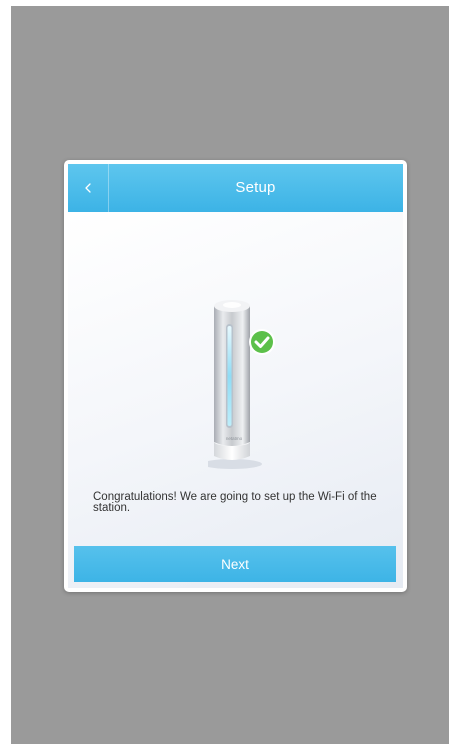 This screenshot has width=449, height=744. What do you see at coordinates (262, 342) in the screenshot?
I see `check-circle-icon` at bounding box center [262, 342].